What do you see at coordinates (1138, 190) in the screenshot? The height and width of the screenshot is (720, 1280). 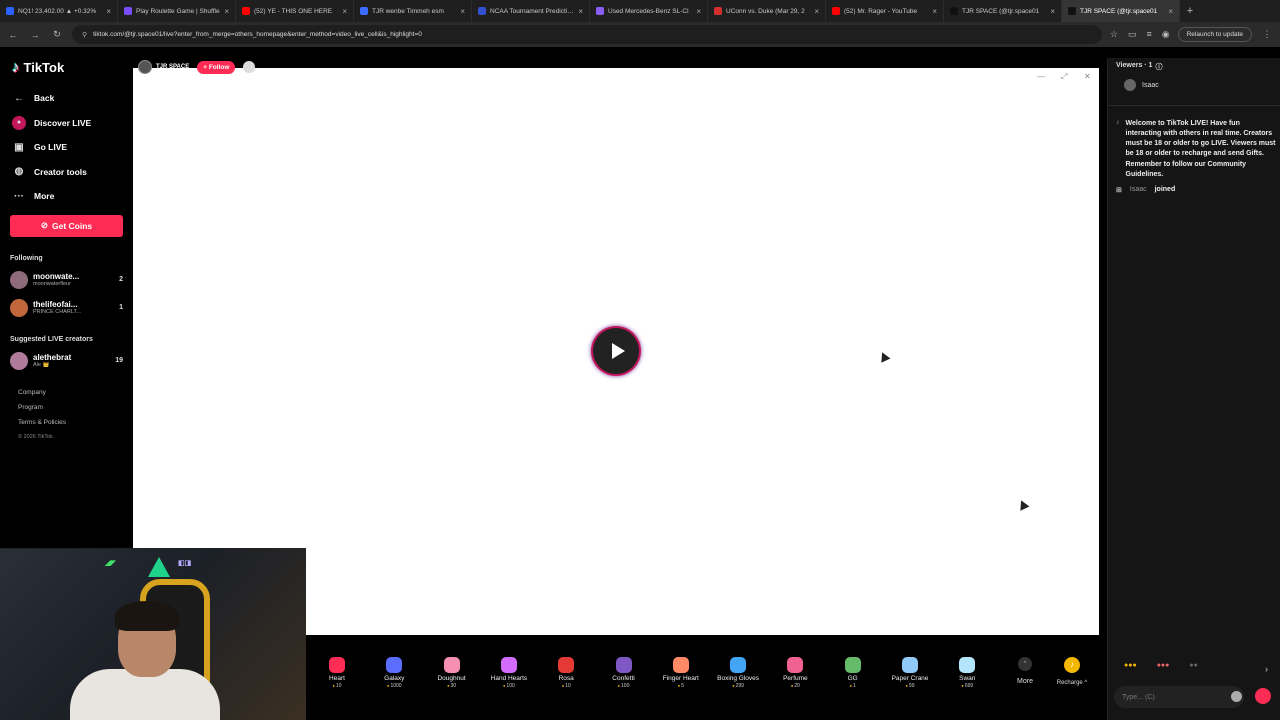 I see `joined-user: Isaac` at bounding box center [1138, 190].